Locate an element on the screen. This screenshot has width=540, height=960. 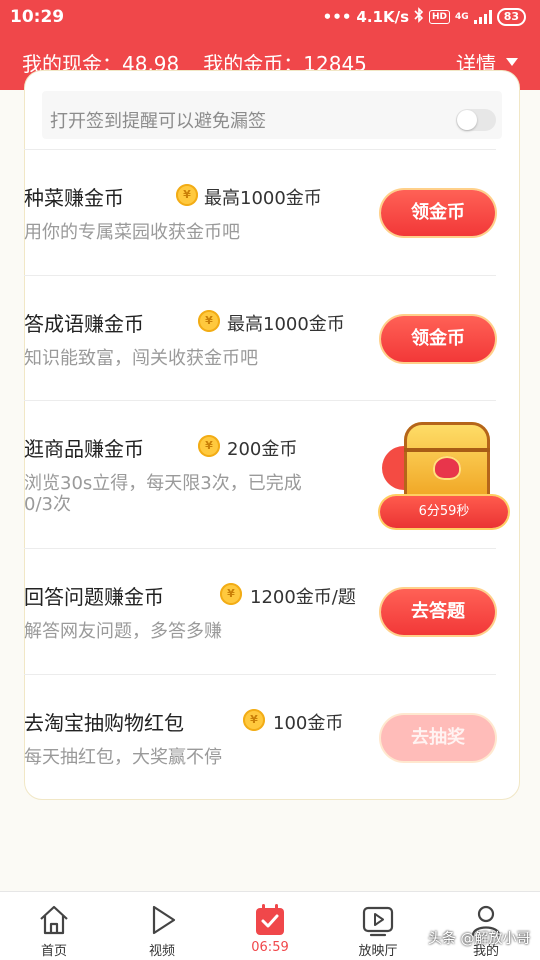
nav-item-tasks: 06:59 is located at coordinates (270, 926).